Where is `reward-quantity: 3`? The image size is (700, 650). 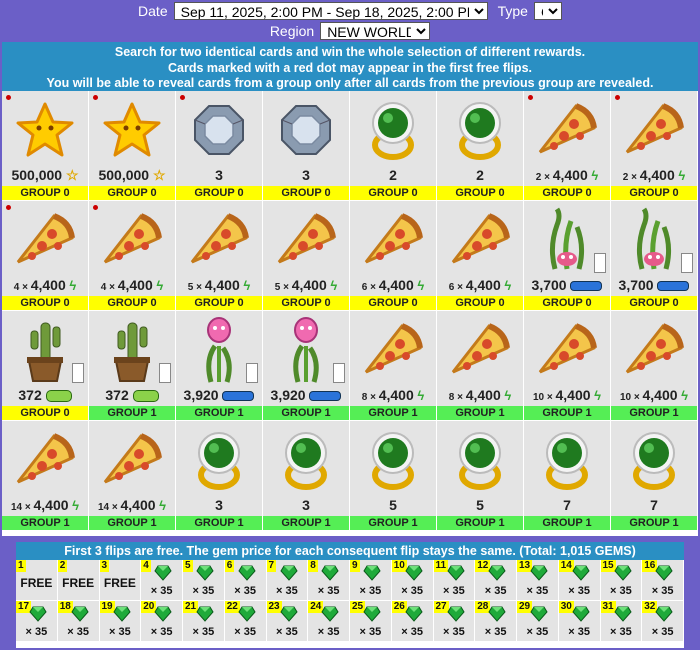
reward-quantity: 3 is located at coordinates (219, 175).